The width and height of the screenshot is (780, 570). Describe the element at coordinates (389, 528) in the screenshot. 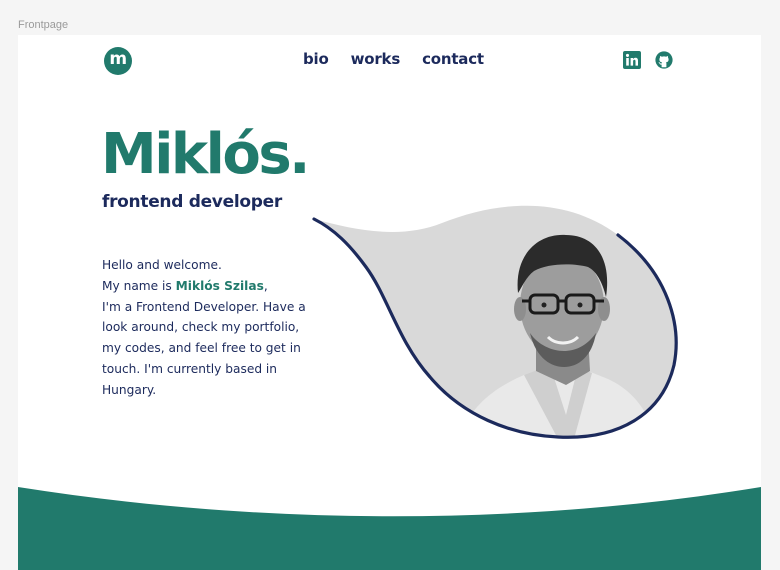

I see `bottom-wave` at that location.